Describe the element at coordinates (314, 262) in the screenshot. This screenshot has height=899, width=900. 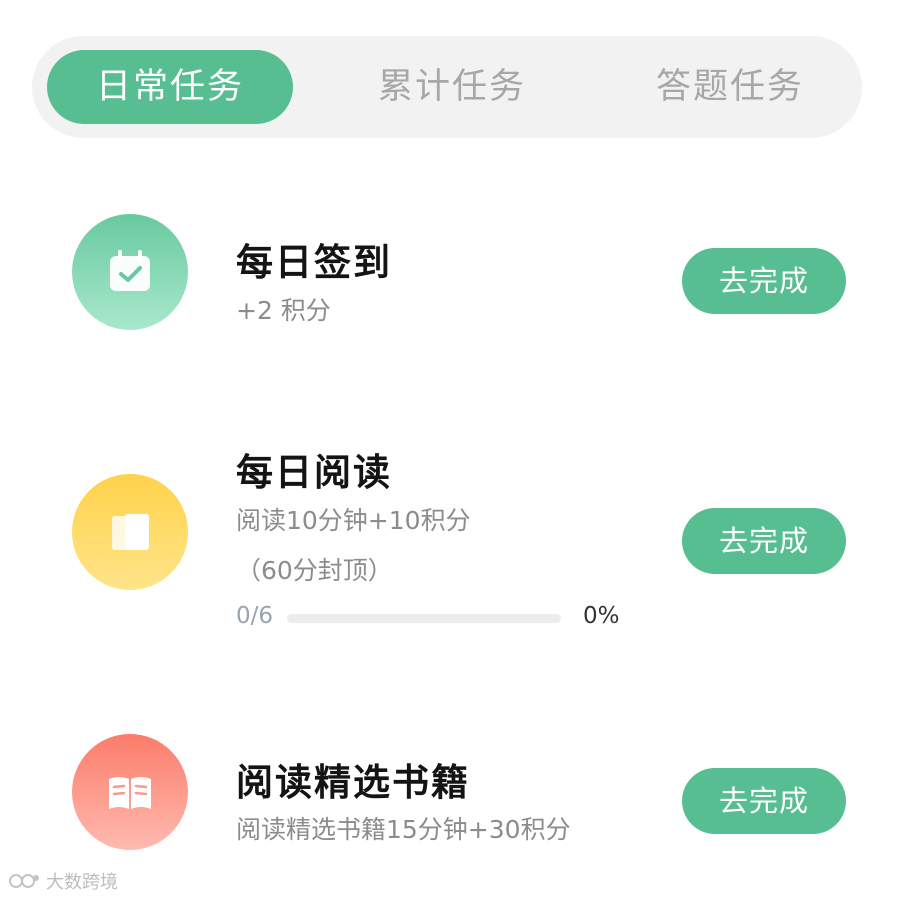
I see `task-title: 每日签到` at that location.